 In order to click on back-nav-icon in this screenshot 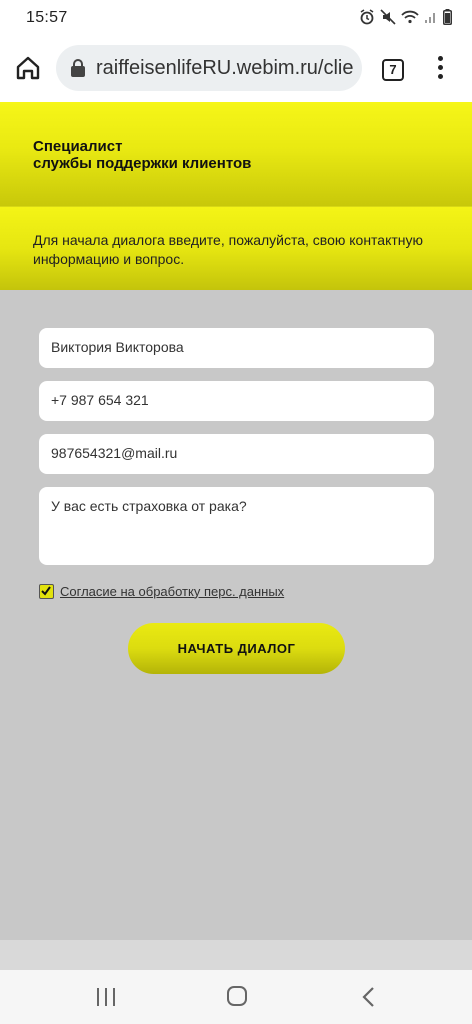, I will do `click(368, 997)`.